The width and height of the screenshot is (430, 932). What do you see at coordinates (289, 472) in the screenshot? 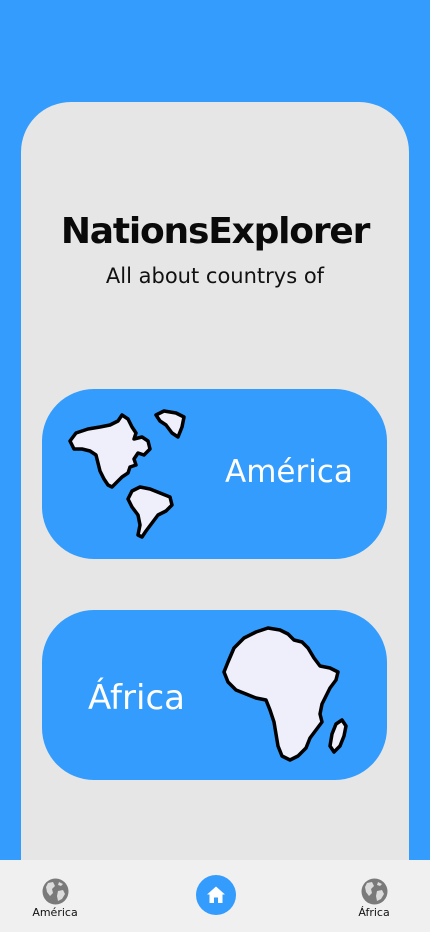
I see `america-label: América` at bounding box center [289, 472].